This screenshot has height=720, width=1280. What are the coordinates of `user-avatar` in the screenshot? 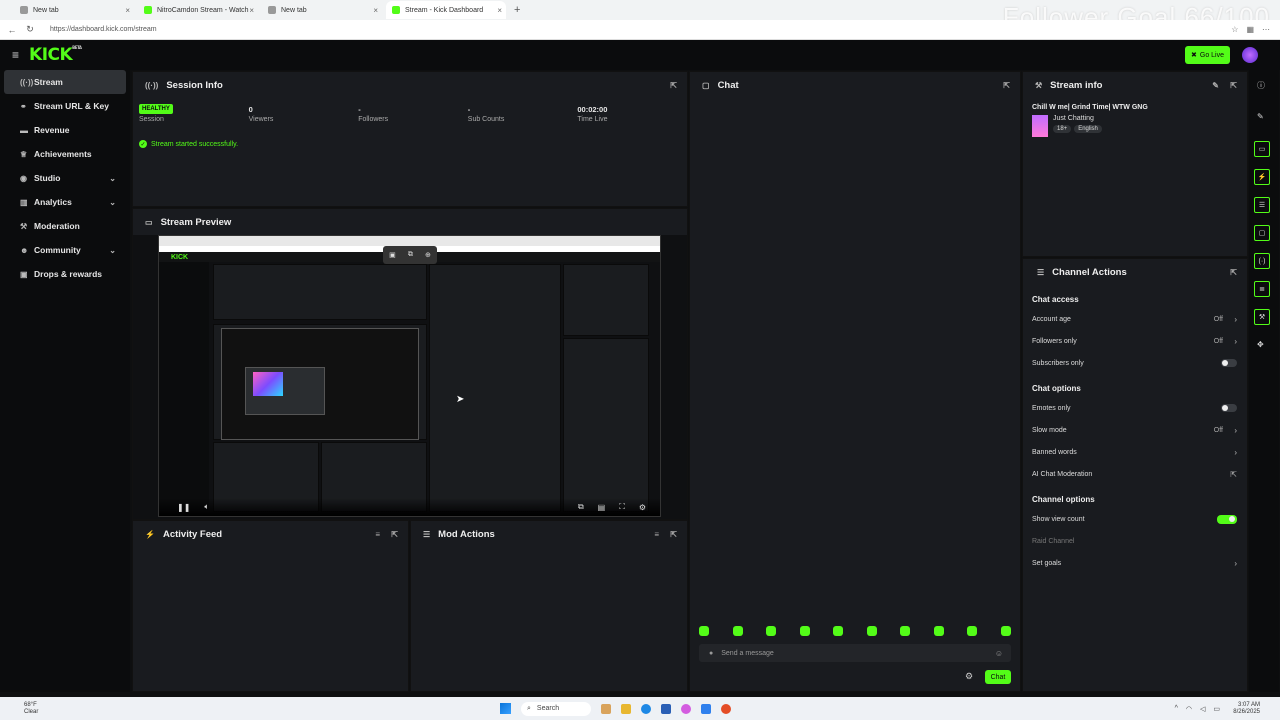 It's located at (1250, 55).